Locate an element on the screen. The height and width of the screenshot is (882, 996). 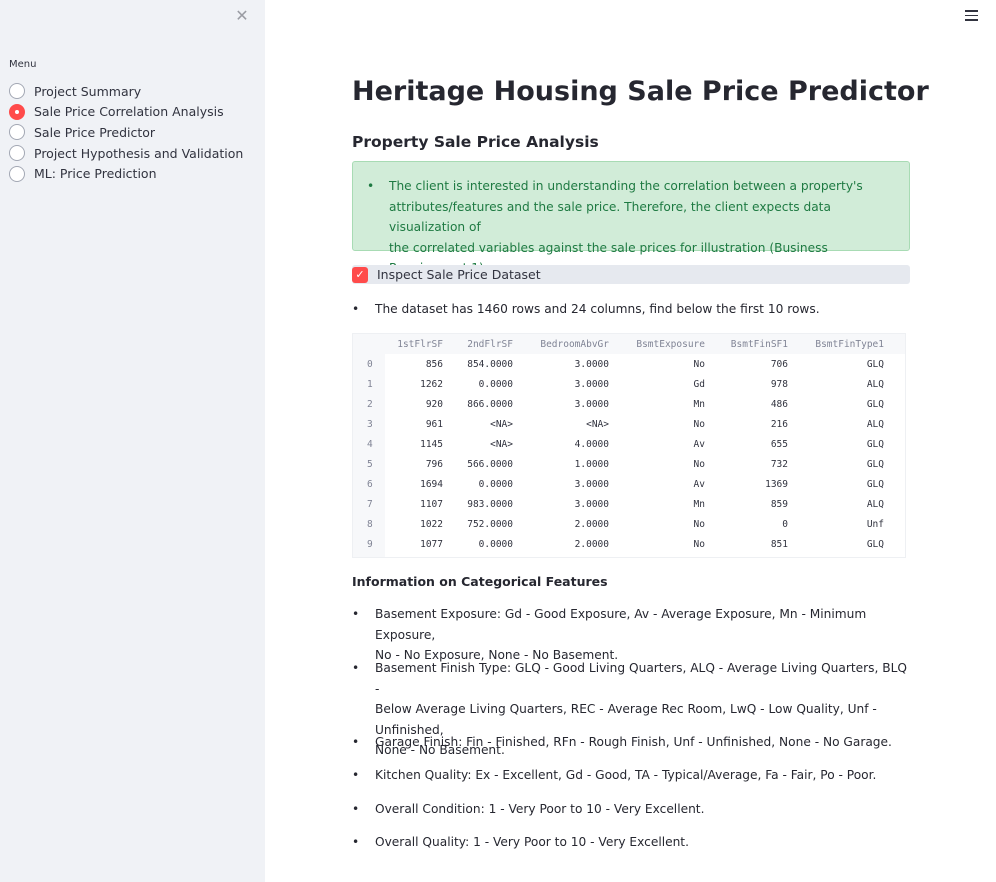
table-cell: 851 is located at coordinates (750, 544).